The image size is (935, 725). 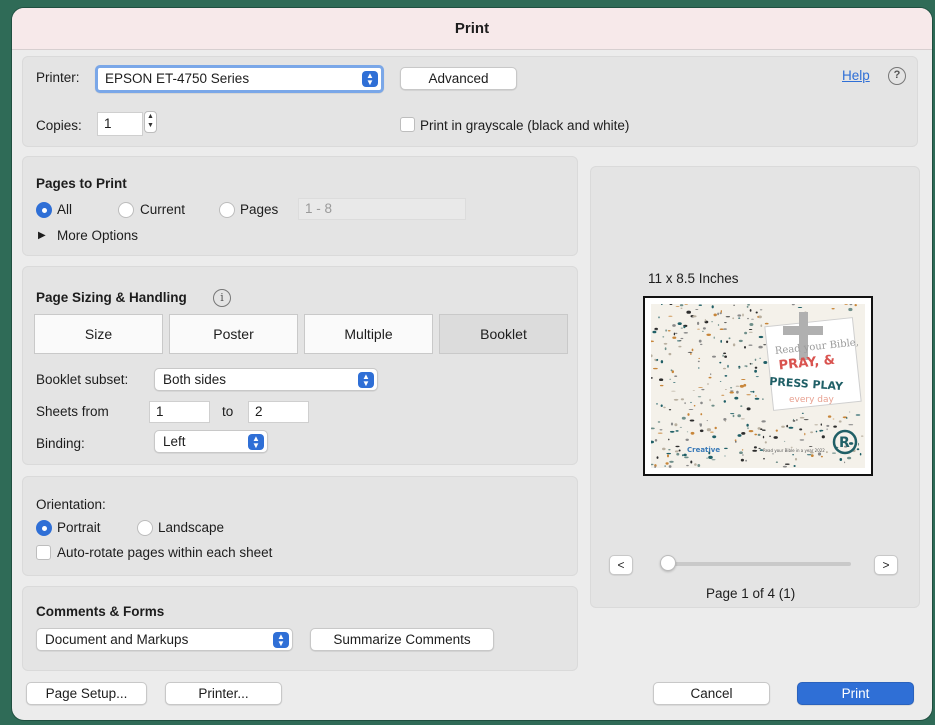 I want to click on copies-label: Copies:, so click(x=59, y=125).